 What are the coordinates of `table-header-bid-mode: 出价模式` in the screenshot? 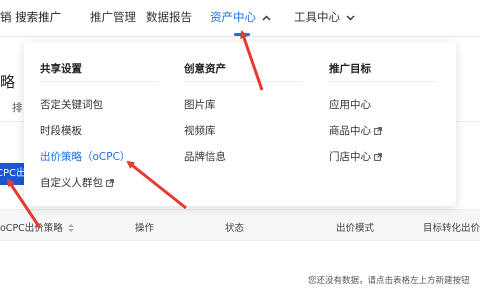 It's located at (355, 228).